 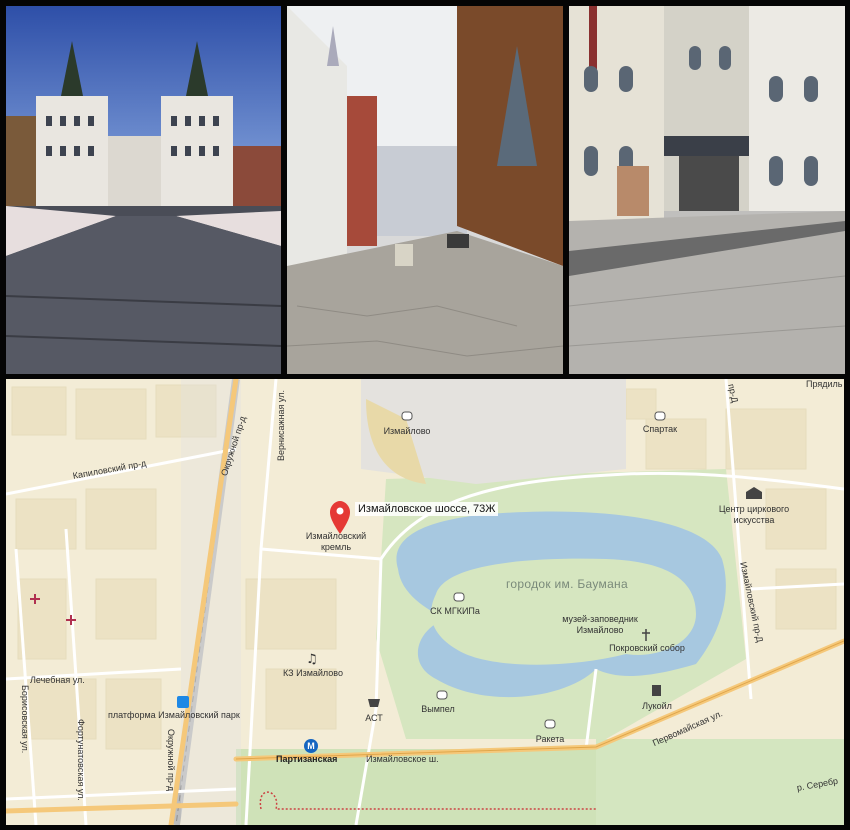 I want to click on svg-text: M, so click(x=311, y=746).